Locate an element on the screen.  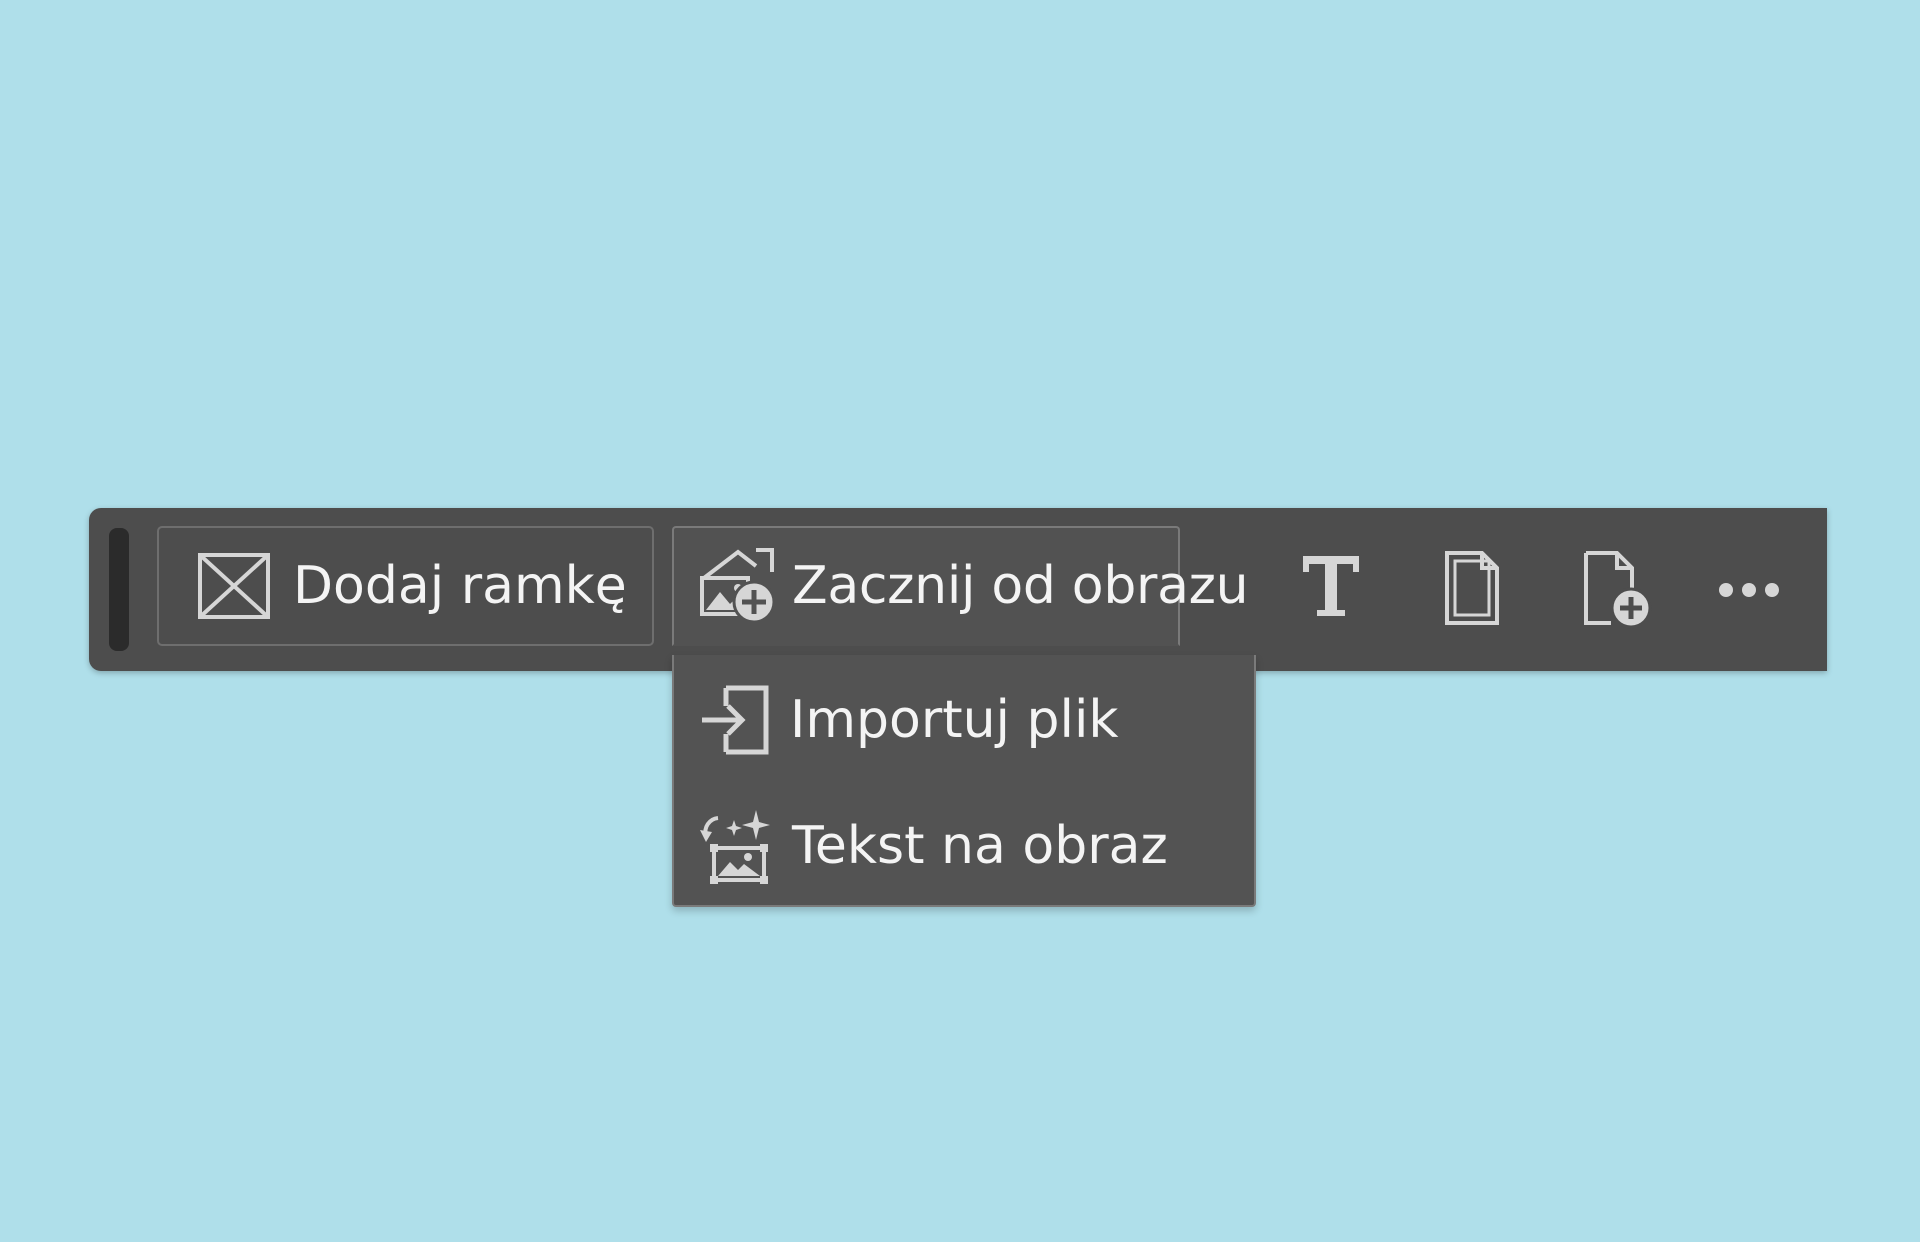
drag-handle is located at coordinates (119, 589).